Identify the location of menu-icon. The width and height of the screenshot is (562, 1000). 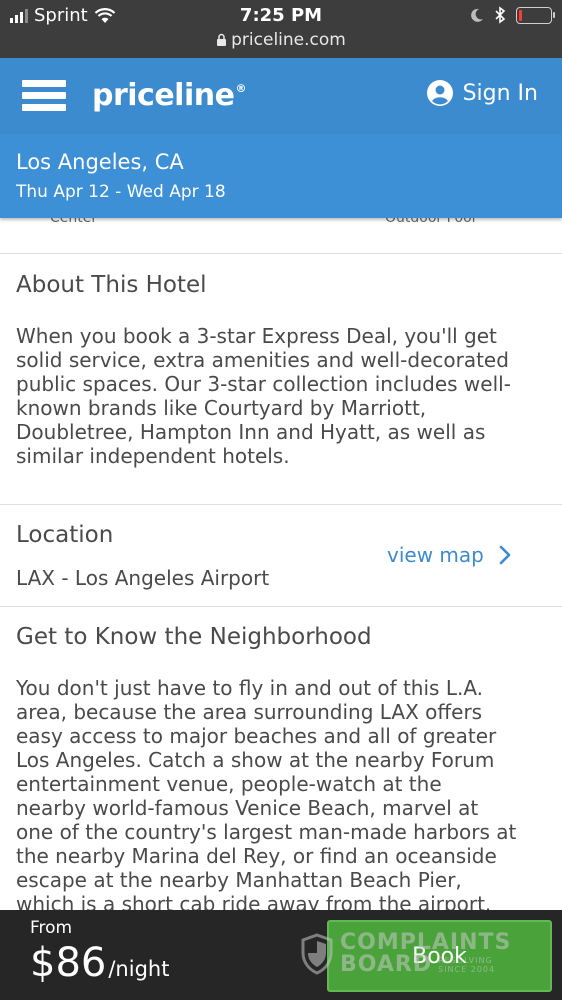
(44, 96).